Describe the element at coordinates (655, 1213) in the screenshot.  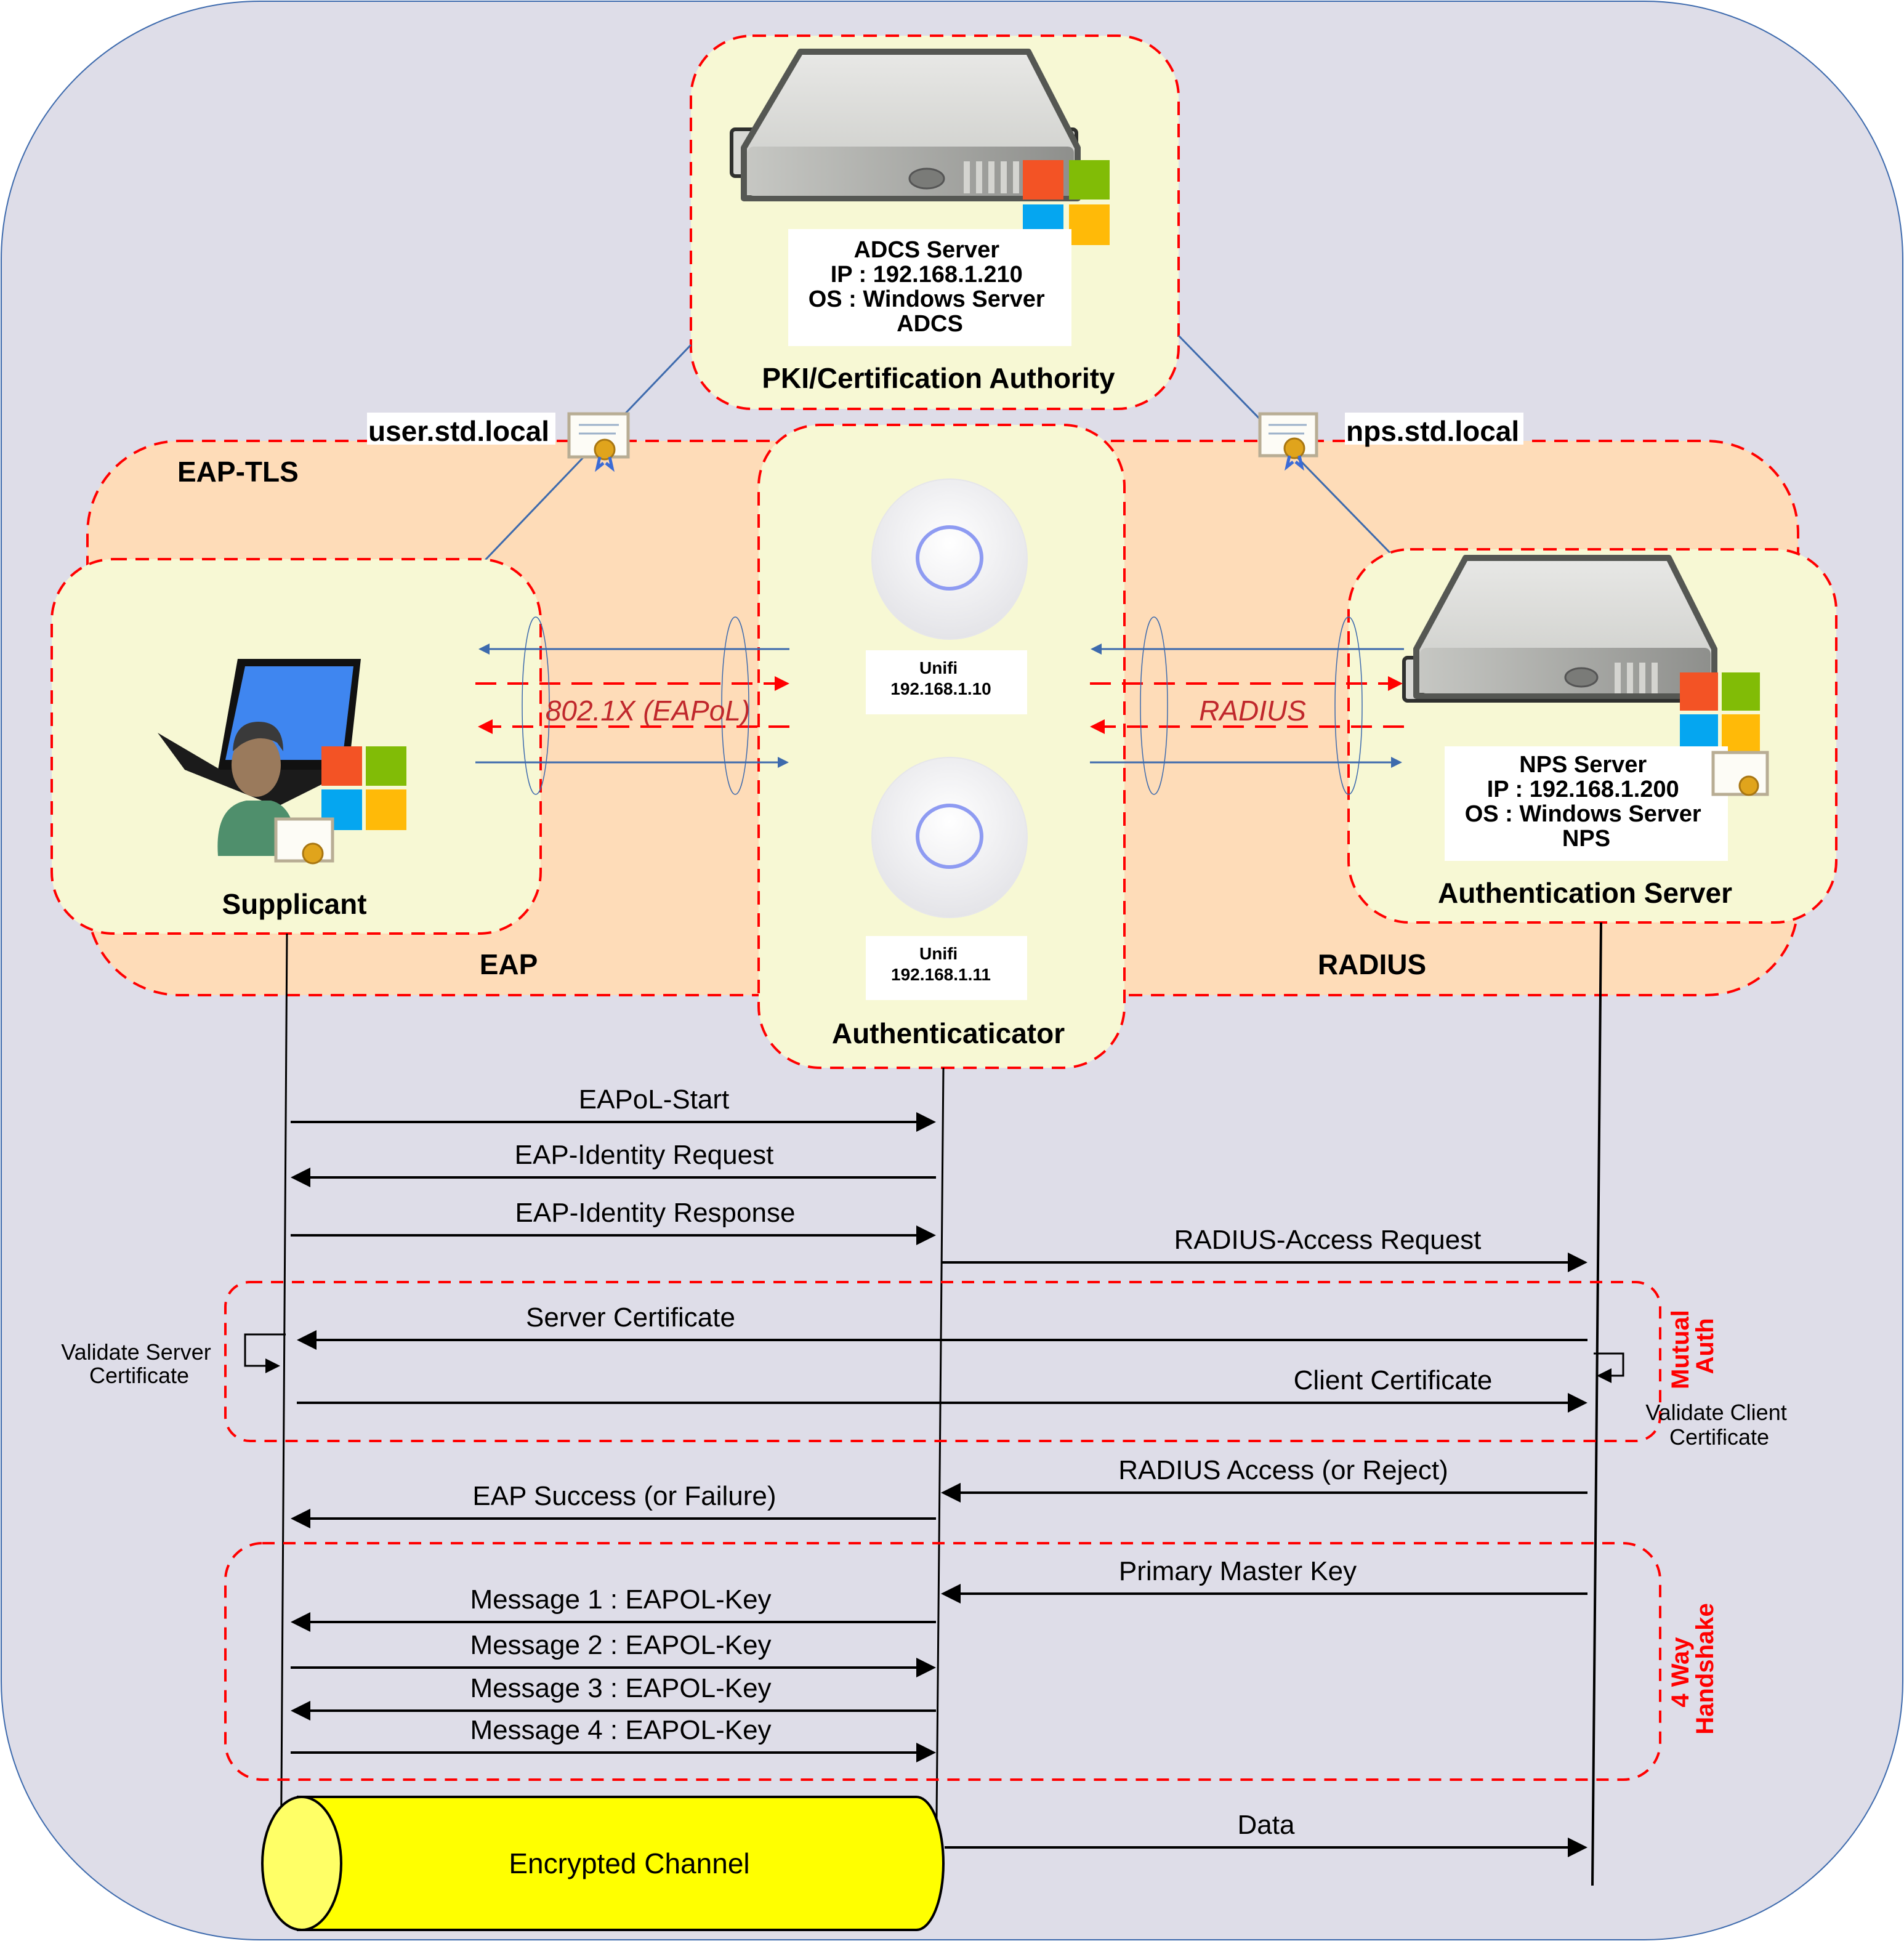
I see `message-label: EAP-Identity Response` at that location.